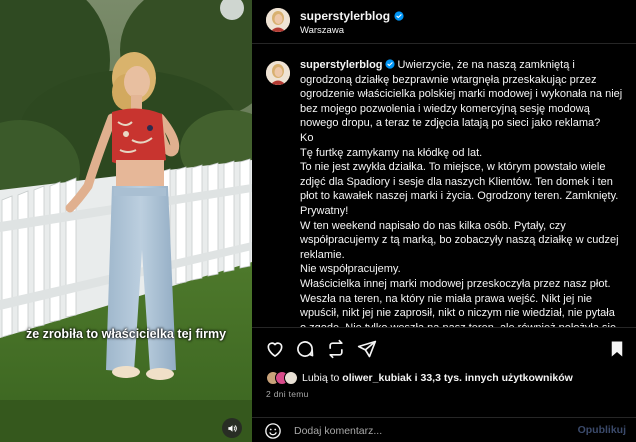 The height and width of the screenshot is (442, 636). I want to click on publish-button: Opublikuj, so click(602, 430).